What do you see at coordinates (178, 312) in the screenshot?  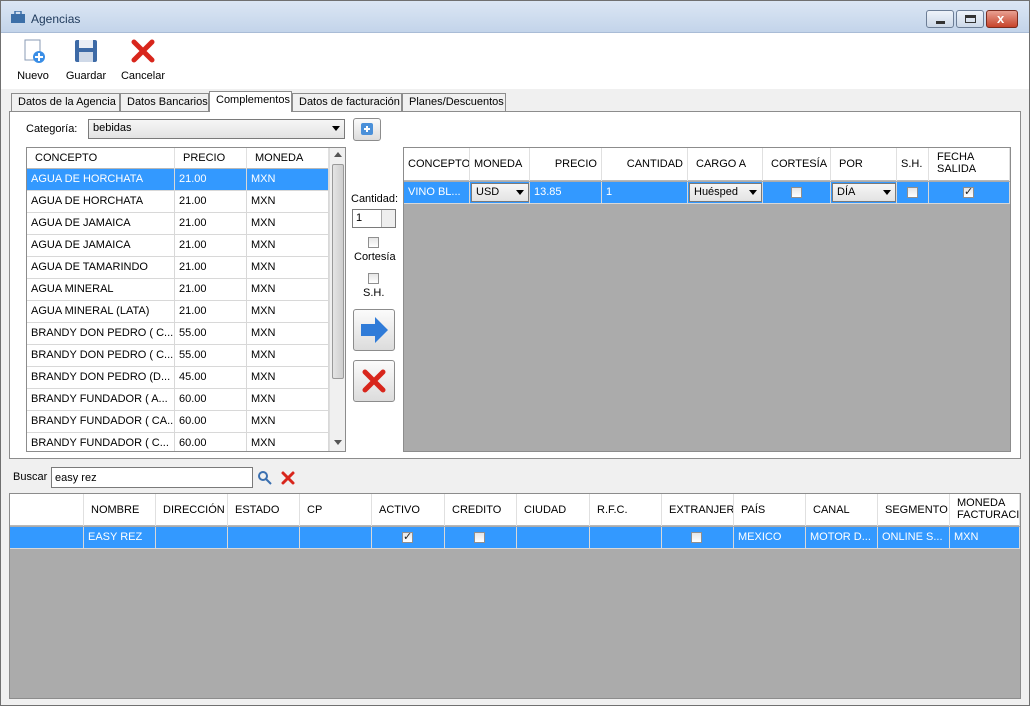 I see `catalog-row: AGUA MINERAL (LATA) 21.00 MXN` at bounding box center [178, 312].